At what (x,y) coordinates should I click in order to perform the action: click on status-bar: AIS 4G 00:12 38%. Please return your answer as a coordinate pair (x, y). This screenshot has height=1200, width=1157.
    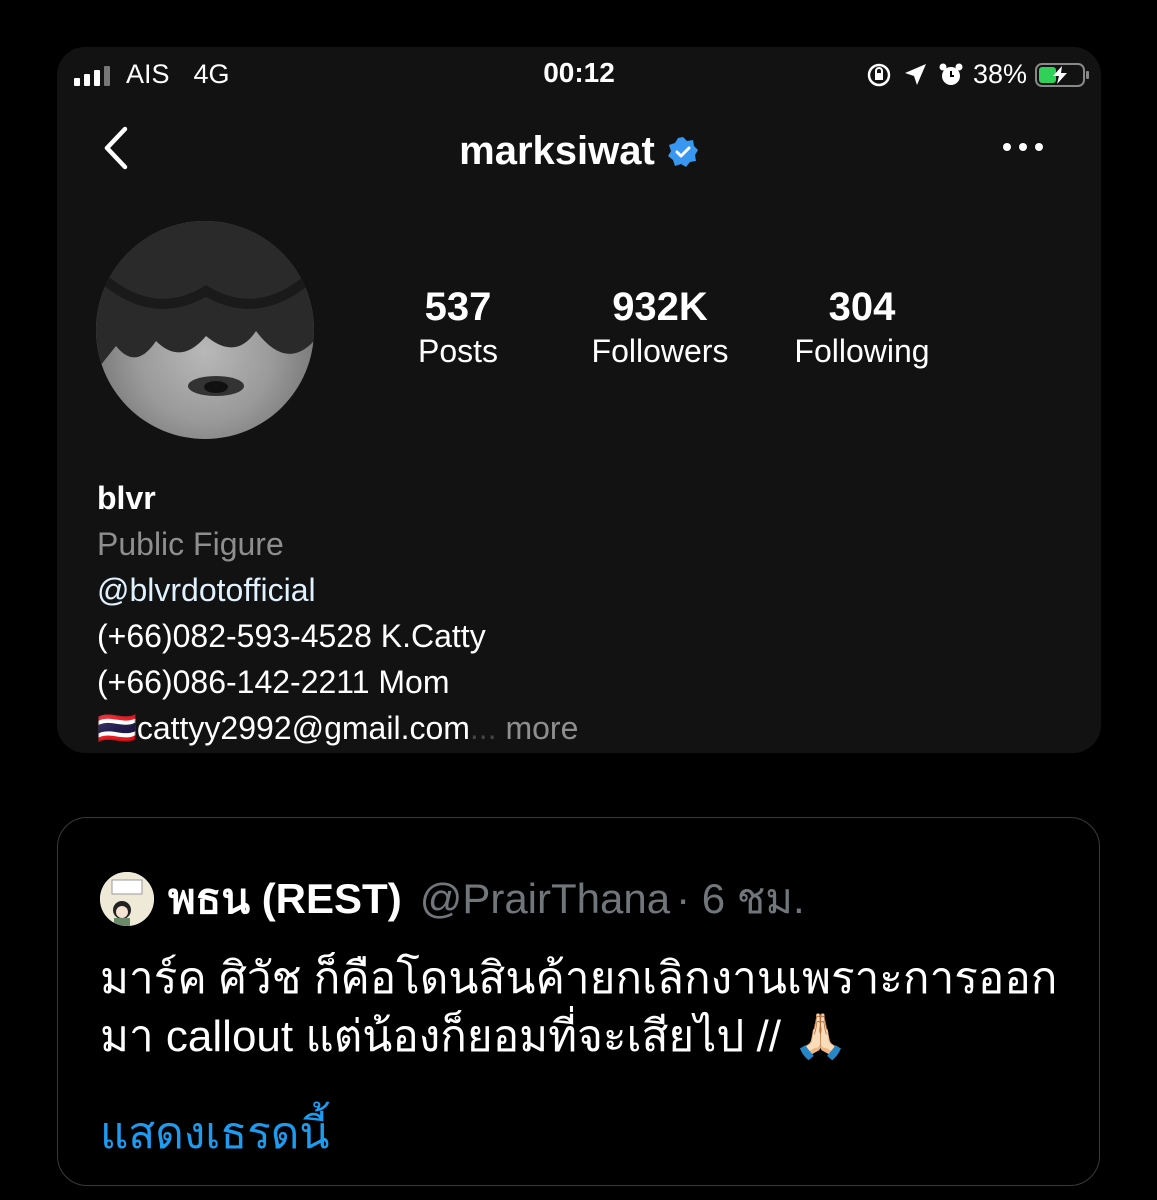
    Looking at the image, I should click on (579, 75).